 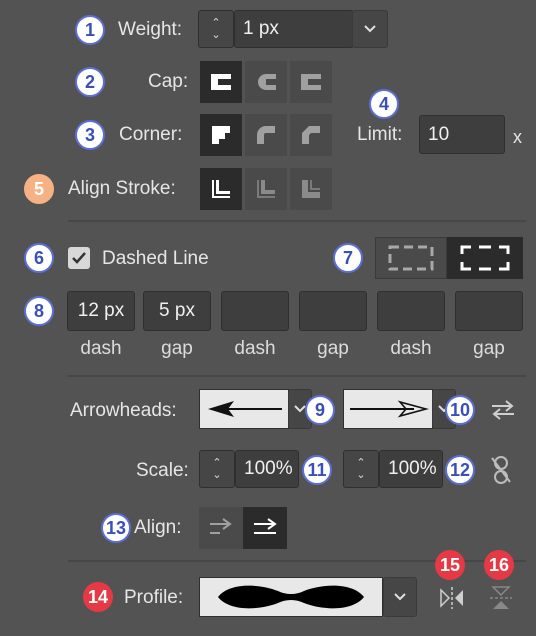 I want to click on round-join-button, so click(x=266, y=135).